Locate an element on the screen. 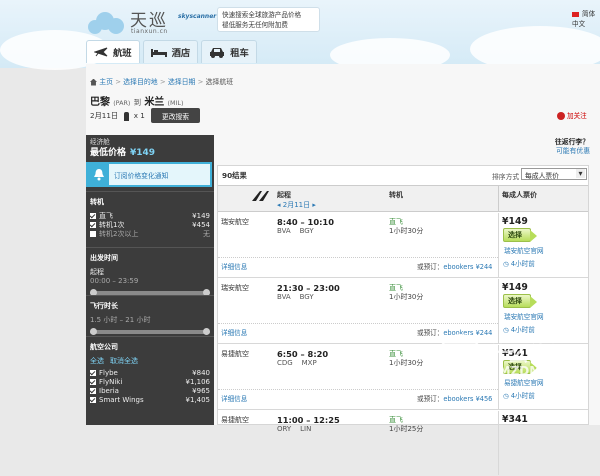 This screenshot has width=600, height=476. route-title: 巴黎 (PAR) 到 米兰 (MIL) is located at coordinates (136, 100).